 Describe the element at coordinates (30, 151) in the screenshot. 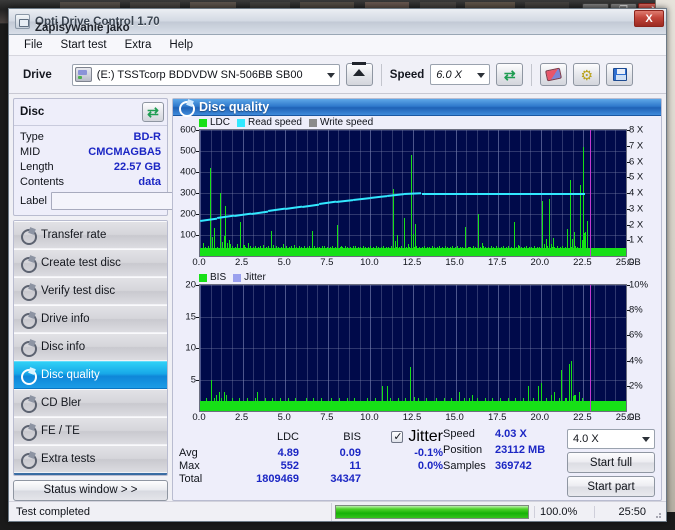

I see `disc-mid-label: MID` at that location.